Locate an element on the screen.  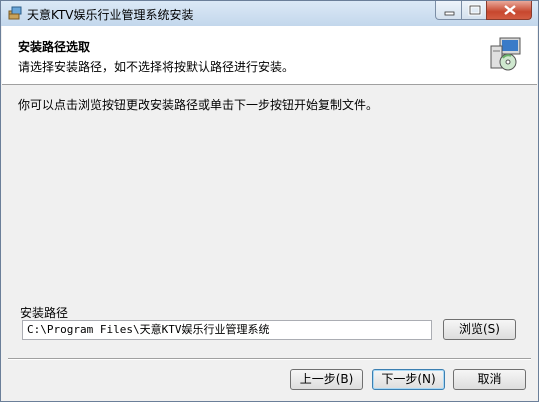
cancel-button: 取消 is located at coordinates (489, 379).